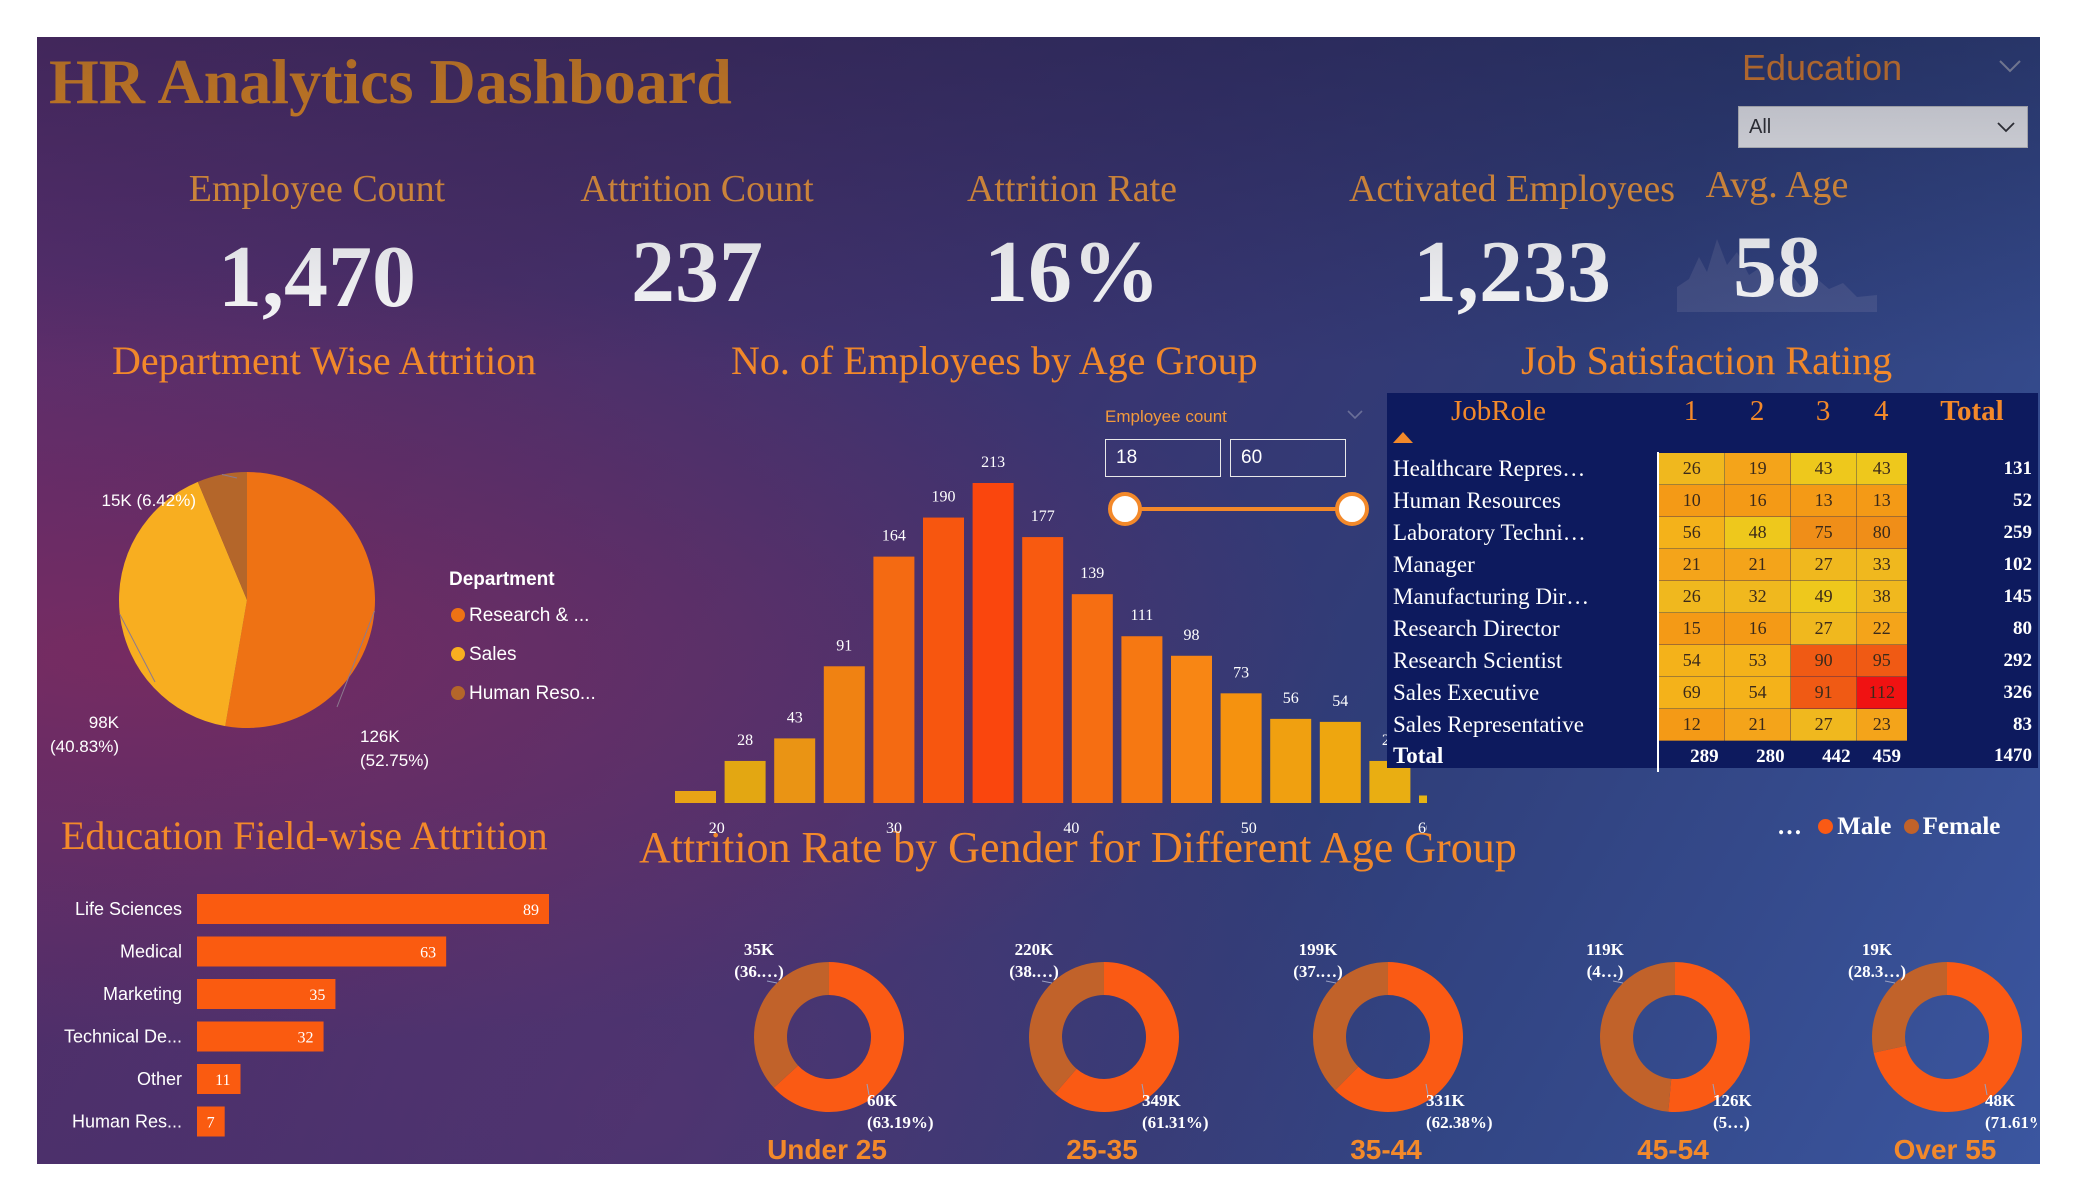 The image size is (2075, 1200). Describe the element at coordinates (1403, 437) in the screenshot. I see `sort-ascending-icon` at that location.